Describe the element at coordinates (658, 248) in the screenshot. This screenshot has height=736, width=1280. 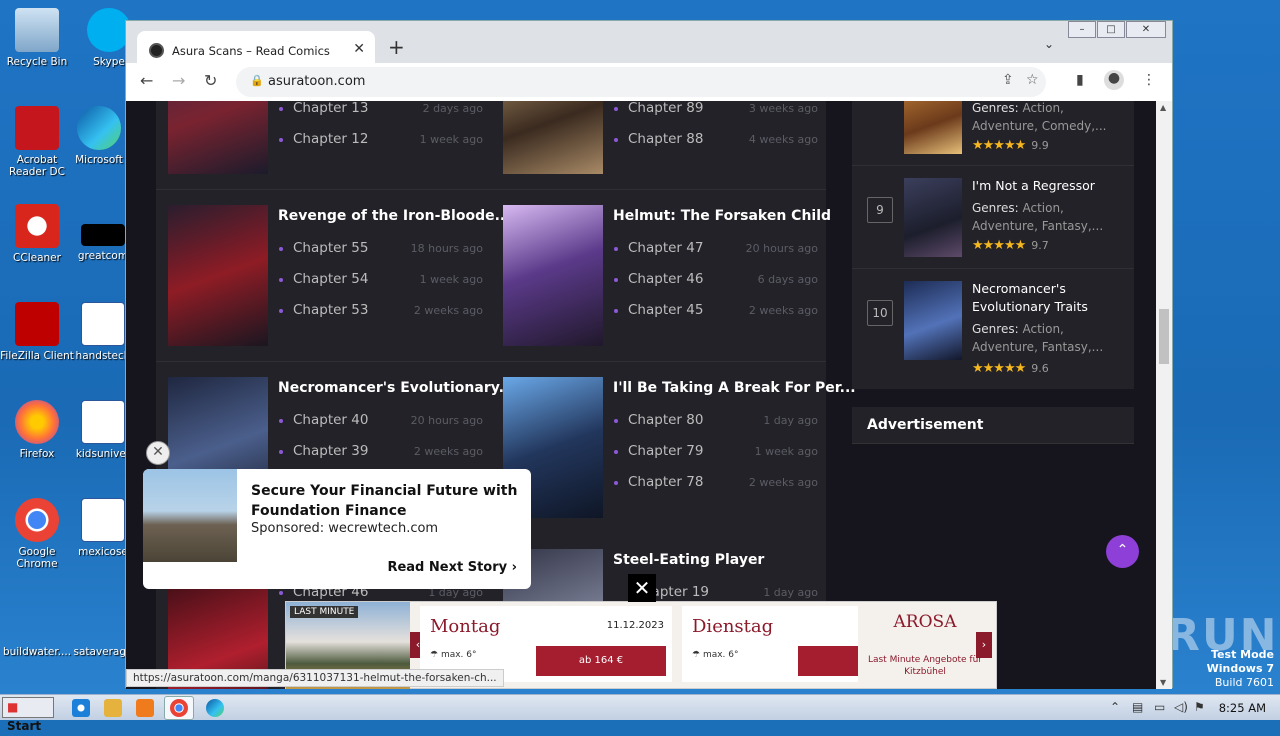
I see `chapter-link: Chapter 47` at that location.